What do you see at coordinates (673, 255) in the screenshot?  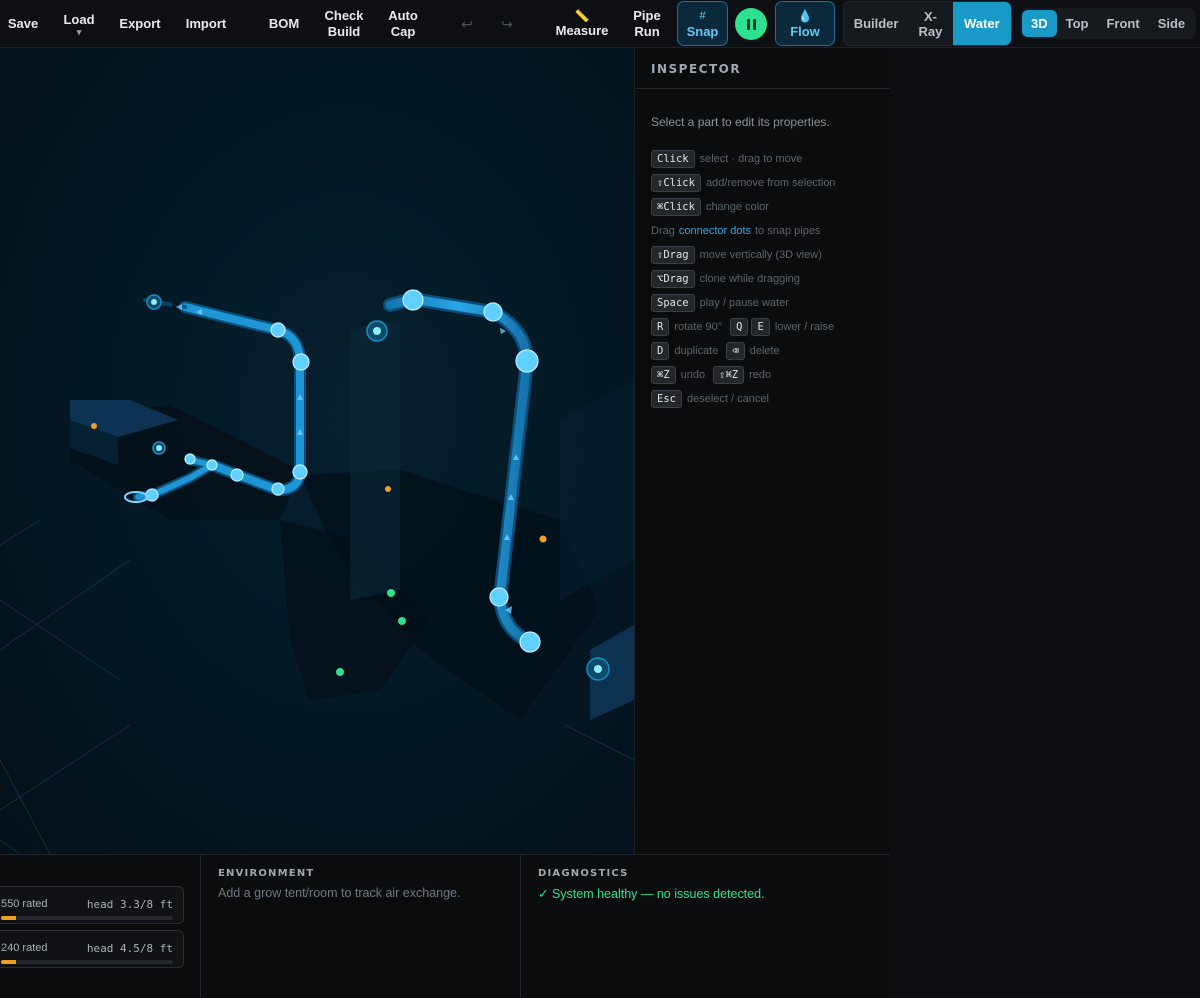 I see `key-shift-drag: ⇧Drag` at bounding box center [673, 255].